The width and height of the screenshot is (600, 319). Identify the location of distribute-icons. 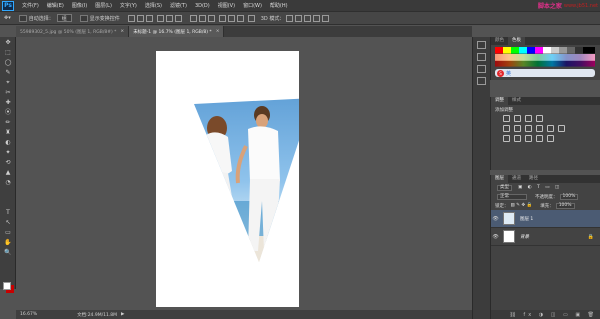
(221, 18).